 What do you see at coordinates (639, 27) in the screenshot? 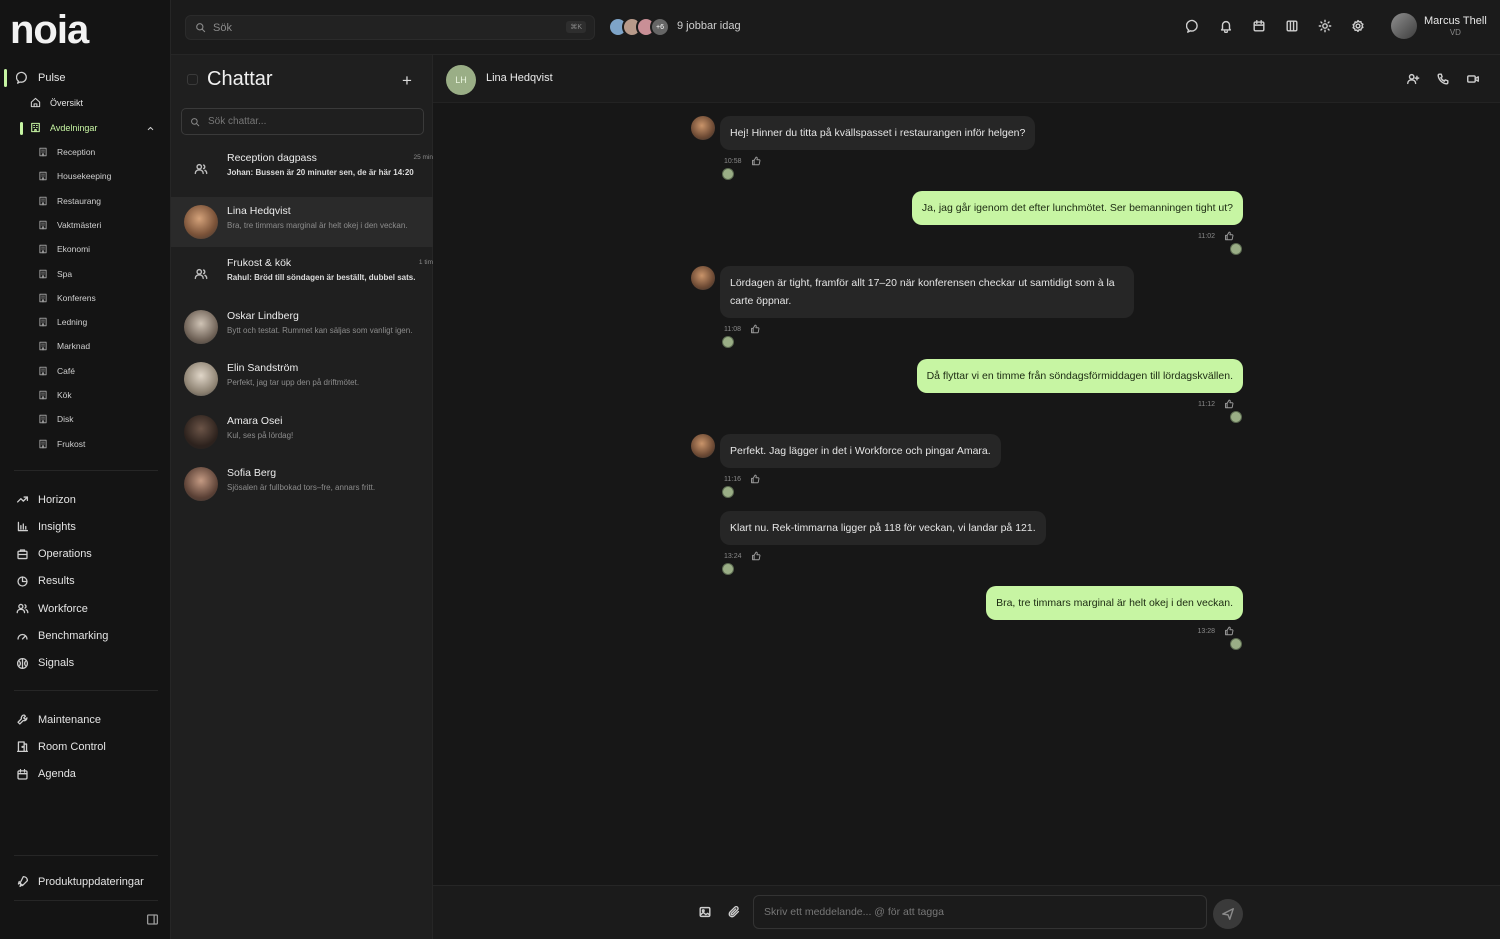
I see `working-avatars: +6` at bounding box center [639, 27].